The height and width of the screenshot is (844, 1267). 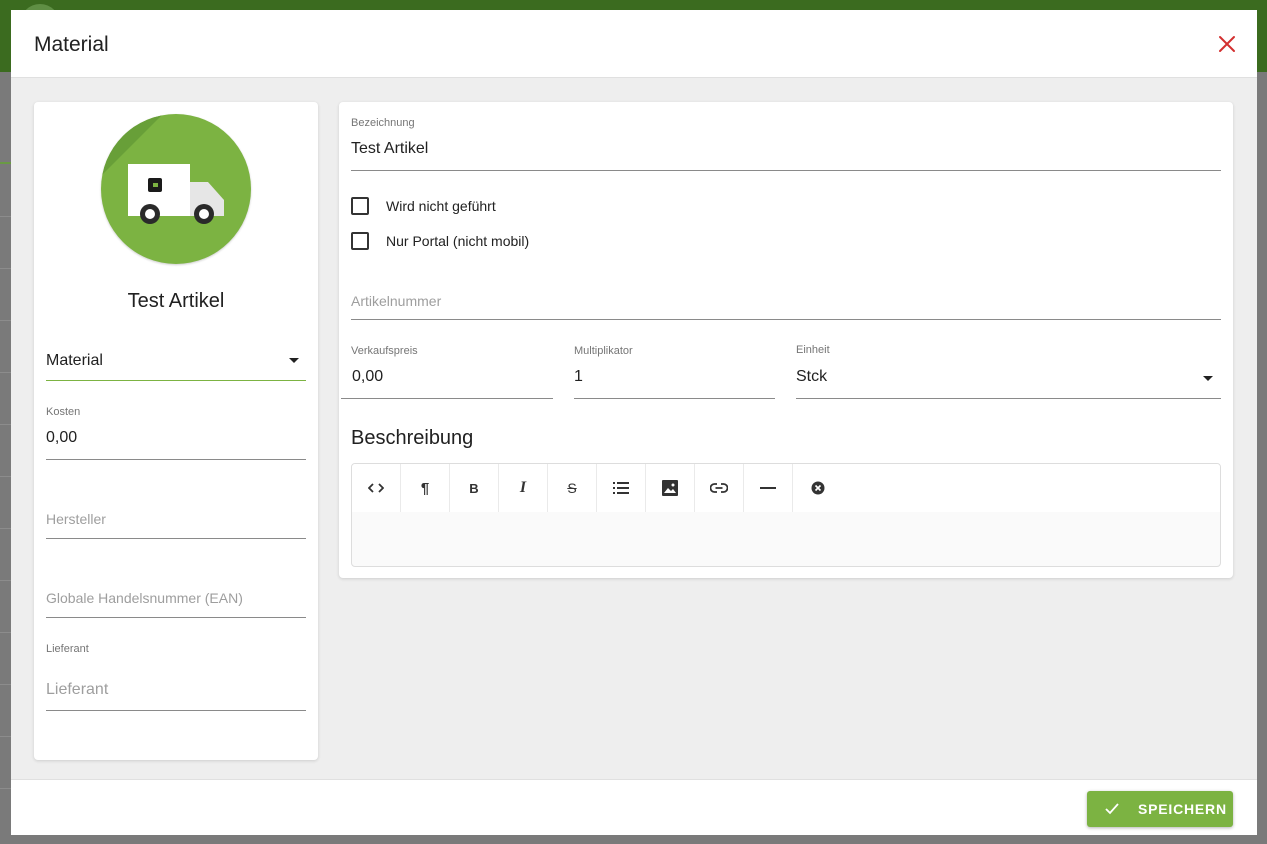 I want to click on editor-content-area, so click(x=786, y=539).